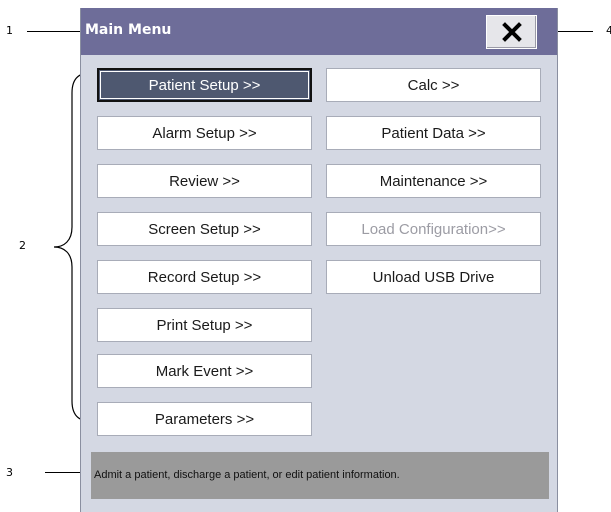  I want to click on callout-2: 2, so click(22, 245).